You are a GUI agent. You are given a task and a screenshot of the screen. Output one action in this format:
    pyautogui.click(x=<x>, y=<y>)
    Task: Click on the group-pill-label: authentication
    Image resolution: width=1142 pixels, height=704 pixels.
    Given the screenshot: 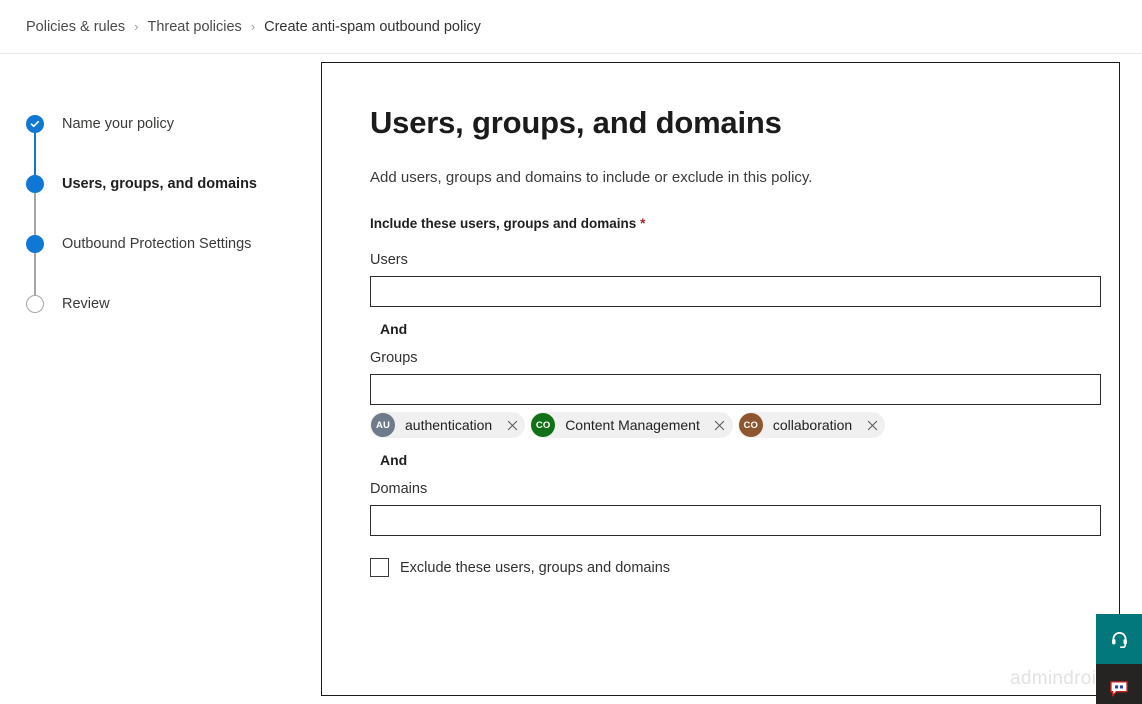 What is the action you would take?
    pyautogui.click(x=449, y=425)
    